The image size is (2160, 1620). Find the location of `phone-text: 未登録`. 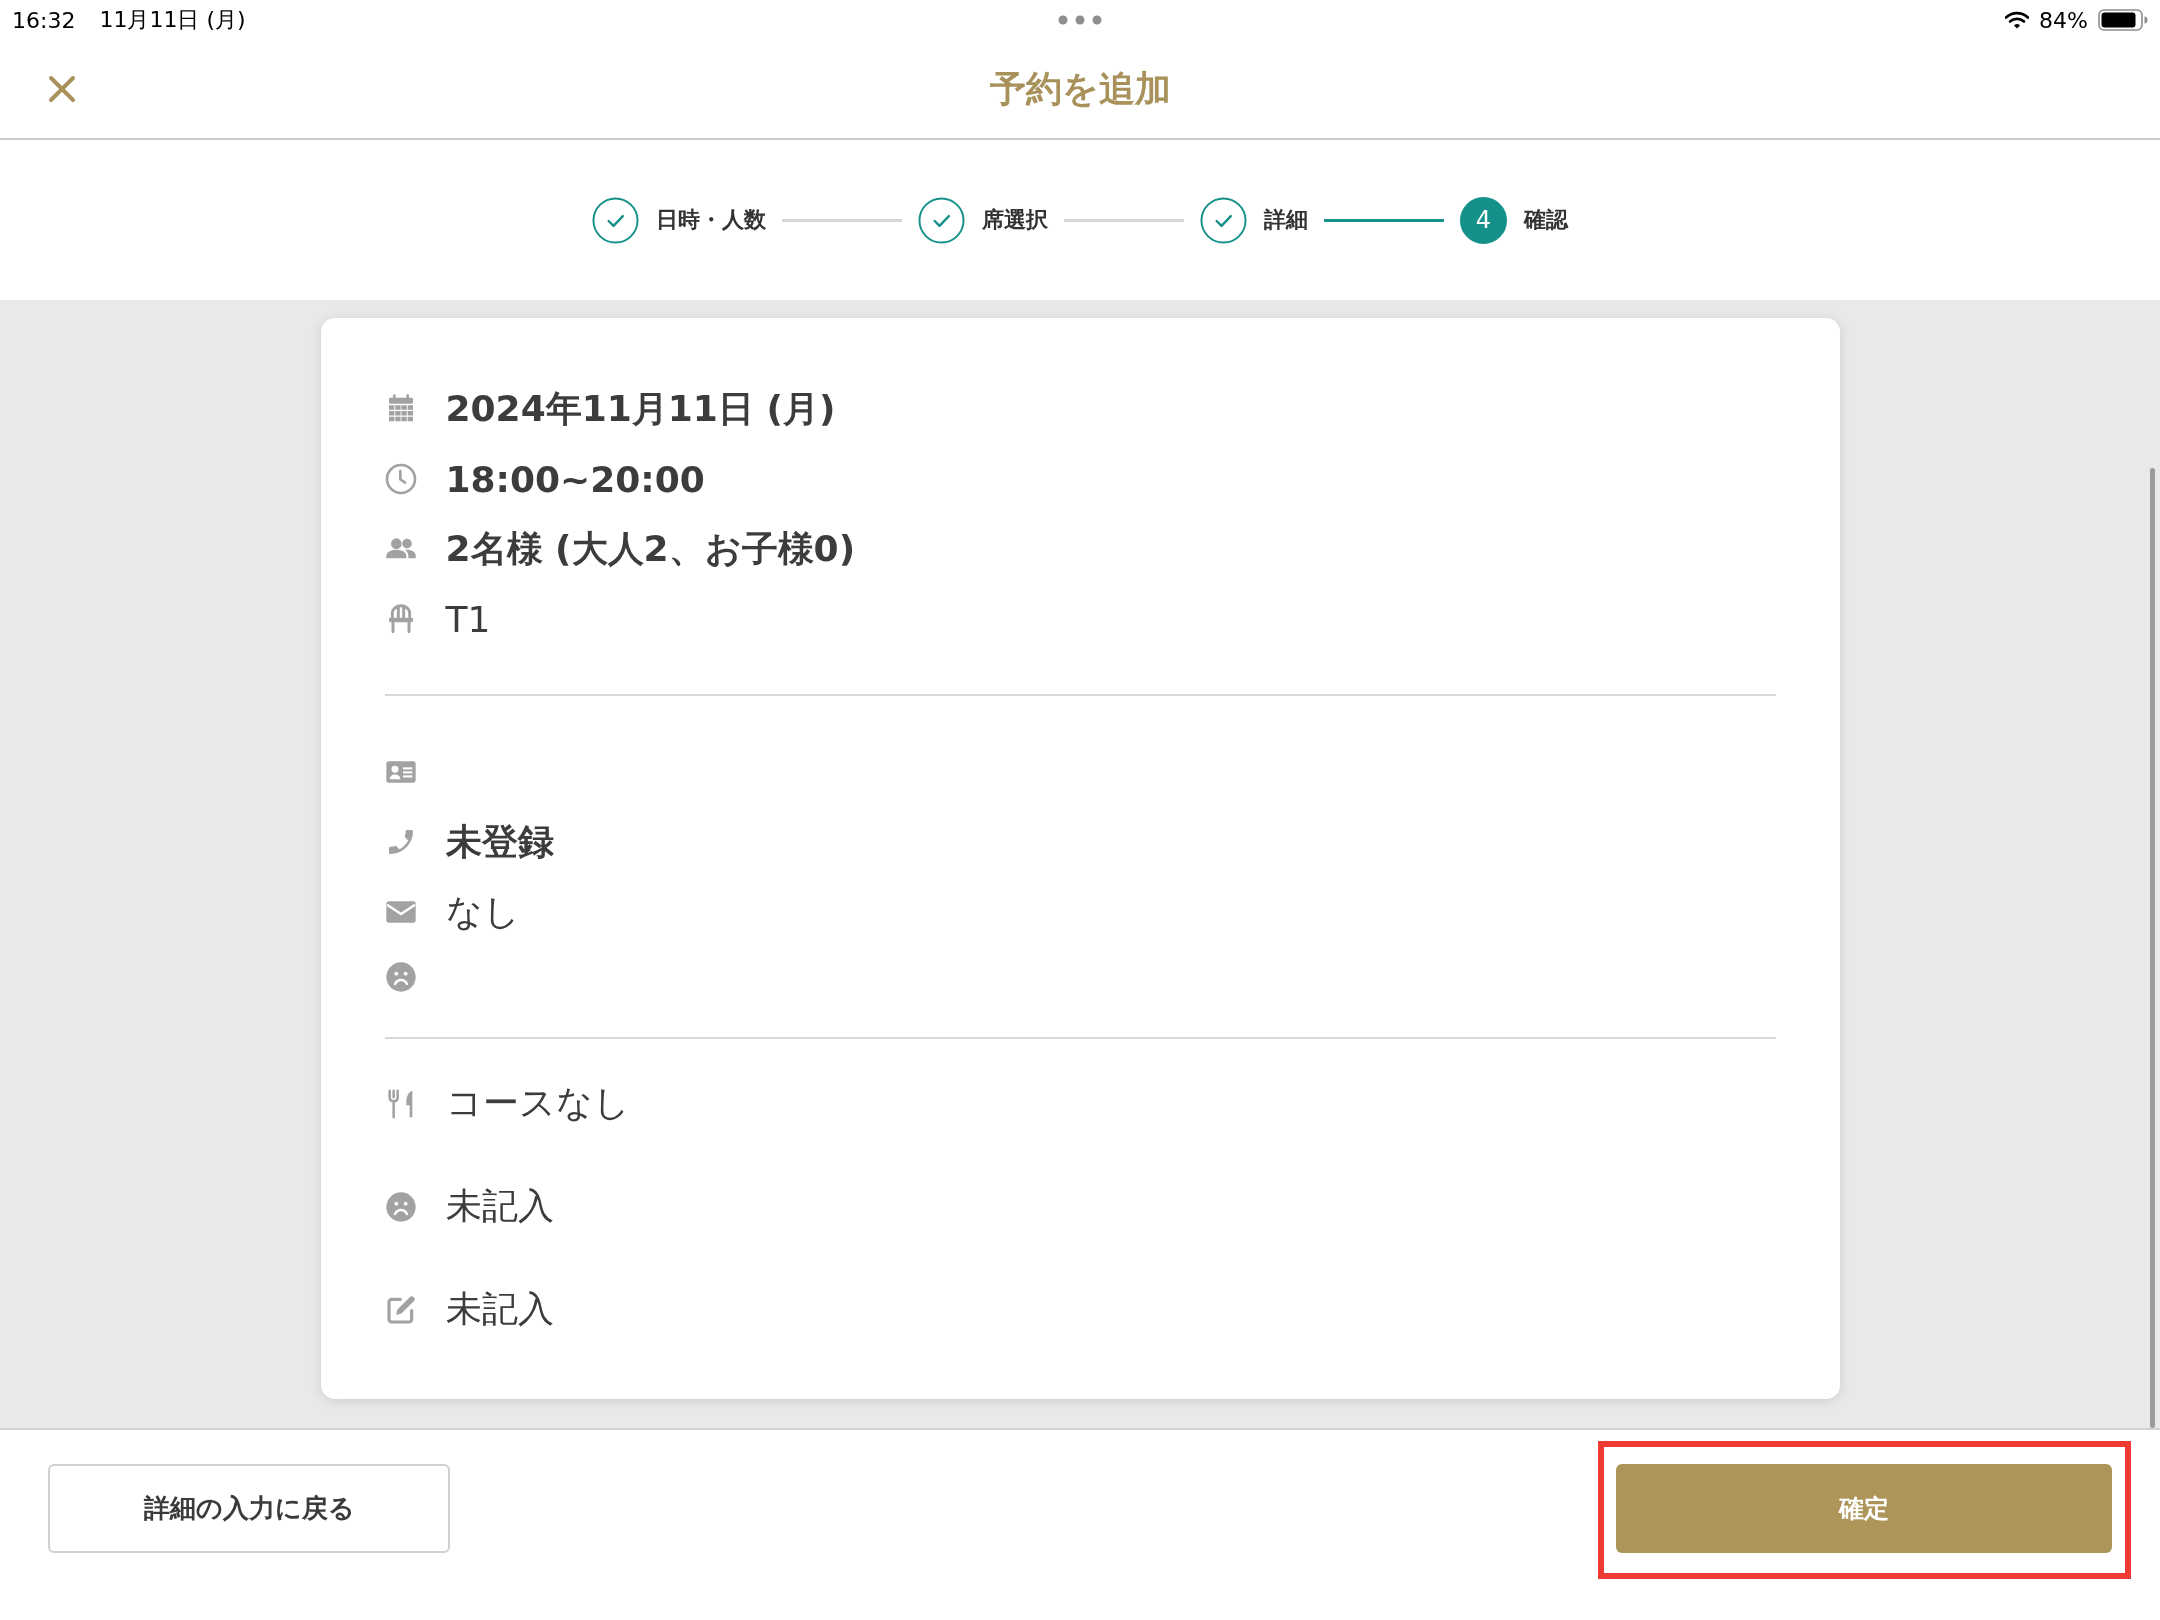

phone-text: 未登録 is located at coordinates (499, 841).